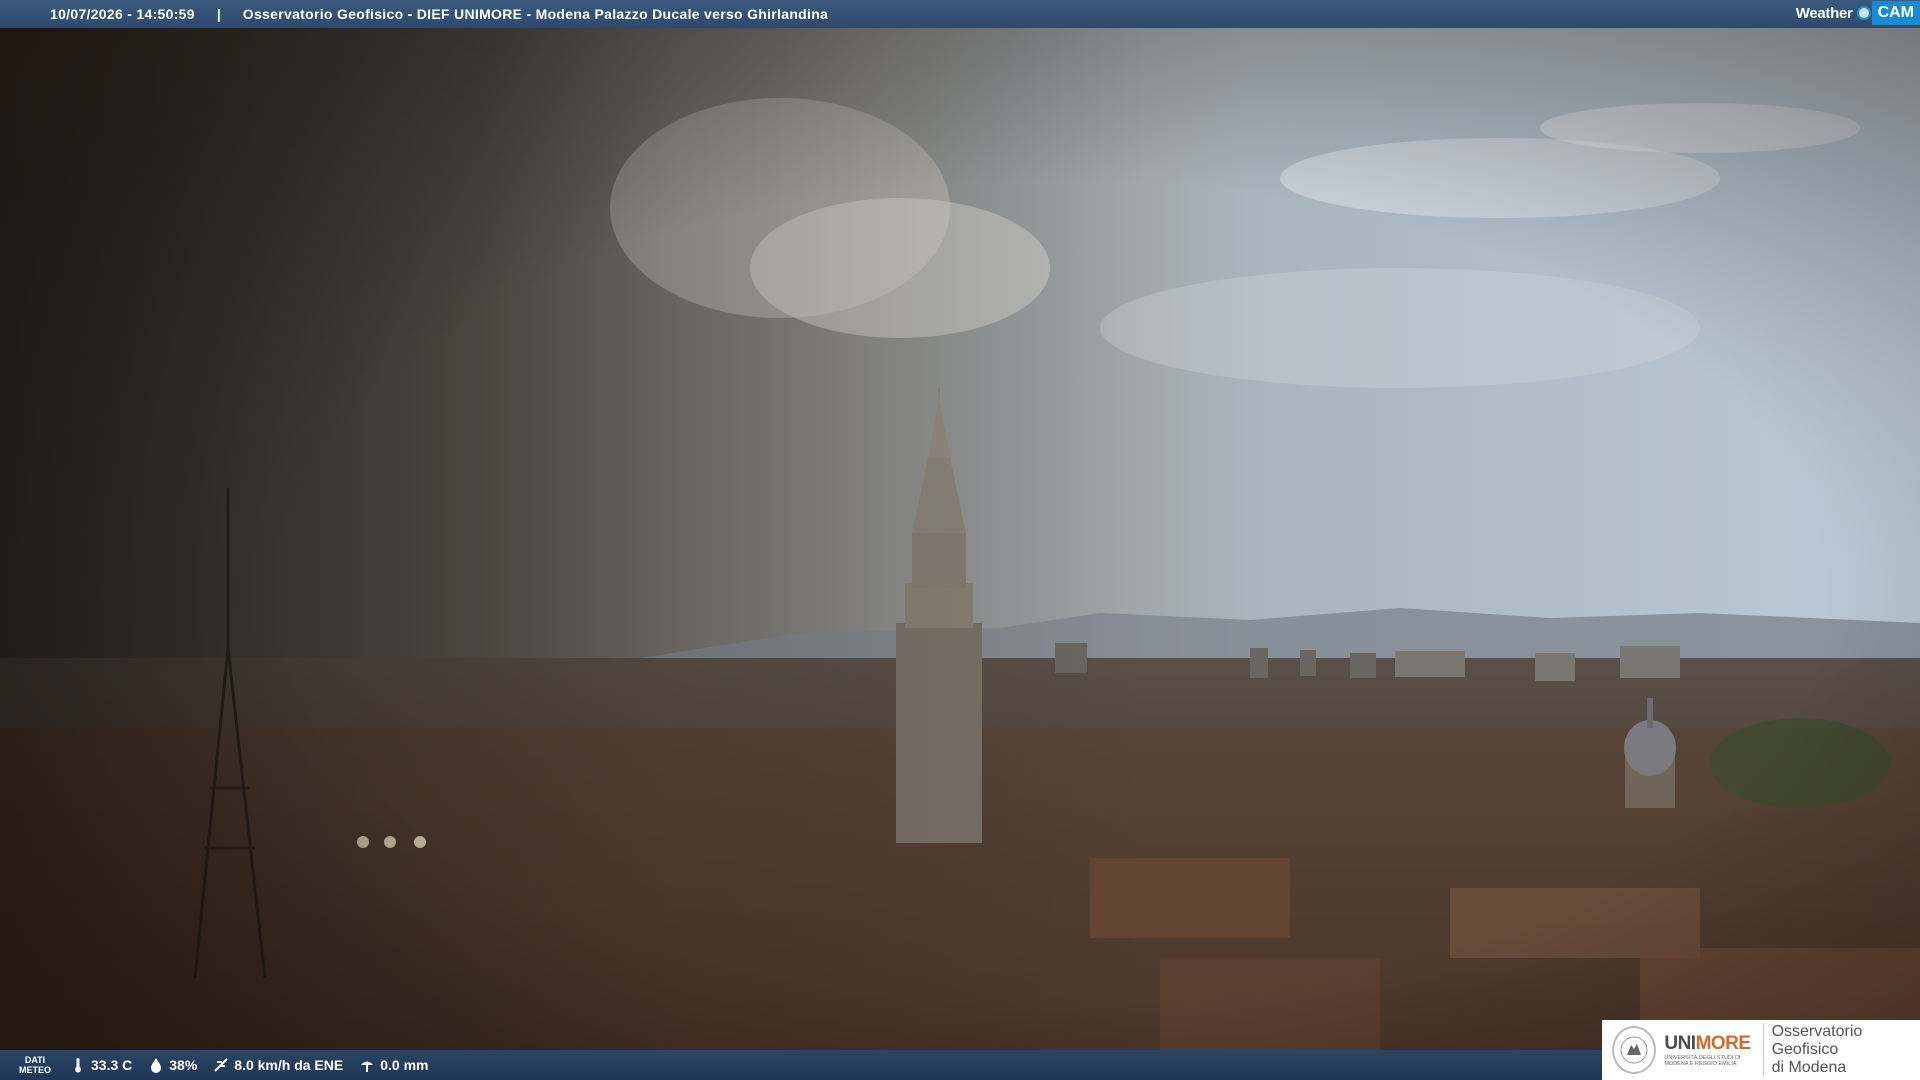 This screenshot has height=1080, width=1920. What do you see at coordinates (1824, 13) in the screenshot?
I see `weathercam-logo-weather: Weather` at bounding box center [1824, 13].